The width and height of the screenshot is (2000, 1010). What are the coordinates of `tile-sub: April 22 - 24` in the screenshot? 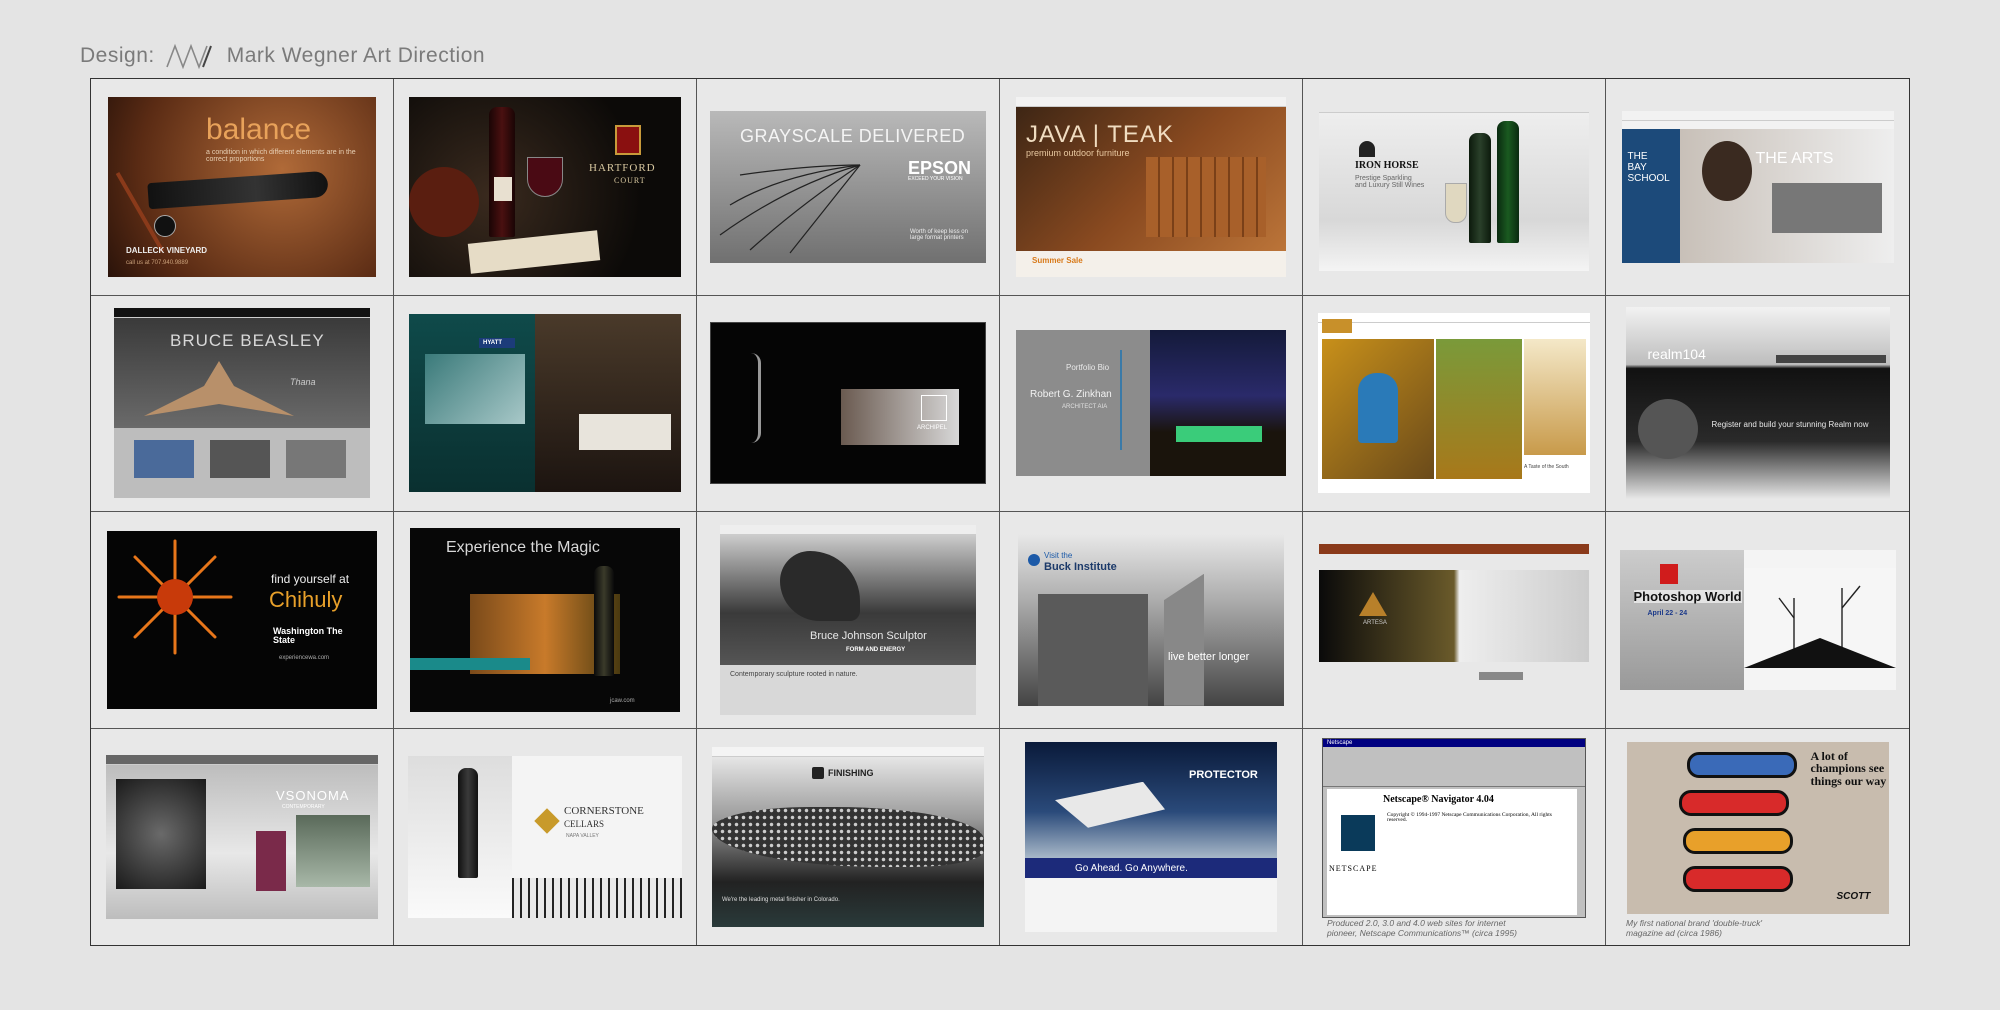 It's located at (1667, 613).